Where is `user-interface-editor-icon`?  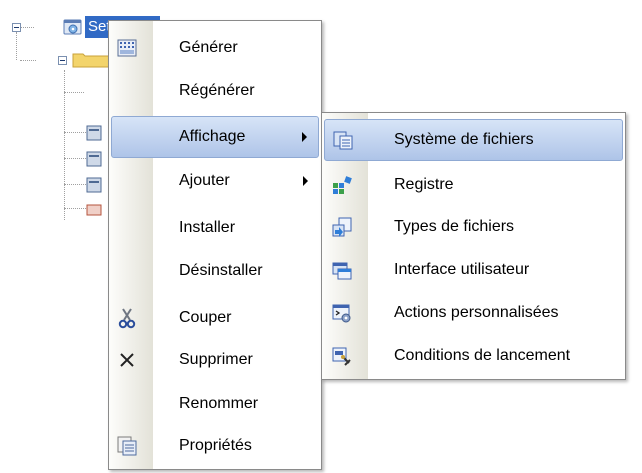 user-interface-editor-icon is located at coordinates (342, 270).